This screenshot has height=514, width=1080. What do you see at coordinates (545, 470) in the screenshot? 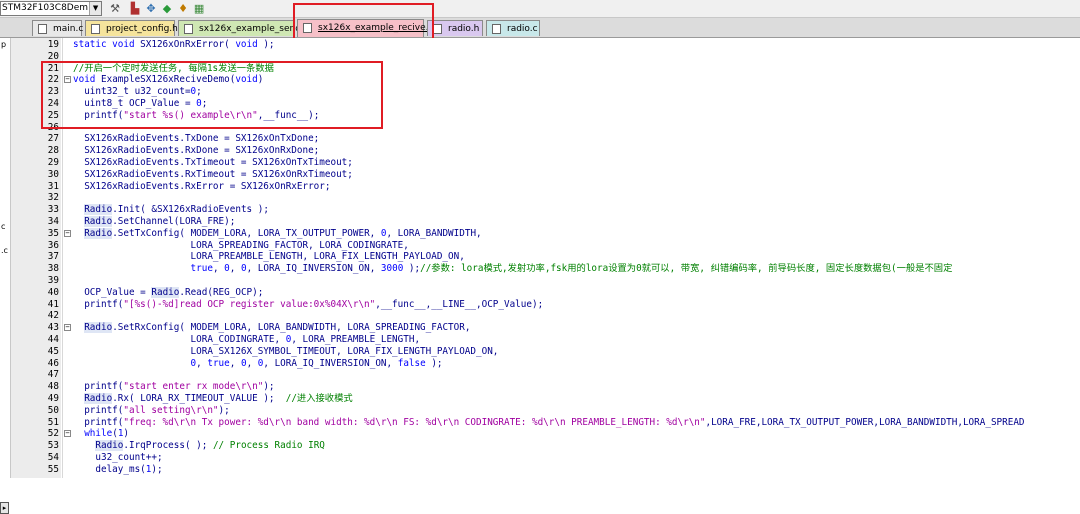
I see `code-line: 55 delay_ms(1);` at bounding box center [545, 470].